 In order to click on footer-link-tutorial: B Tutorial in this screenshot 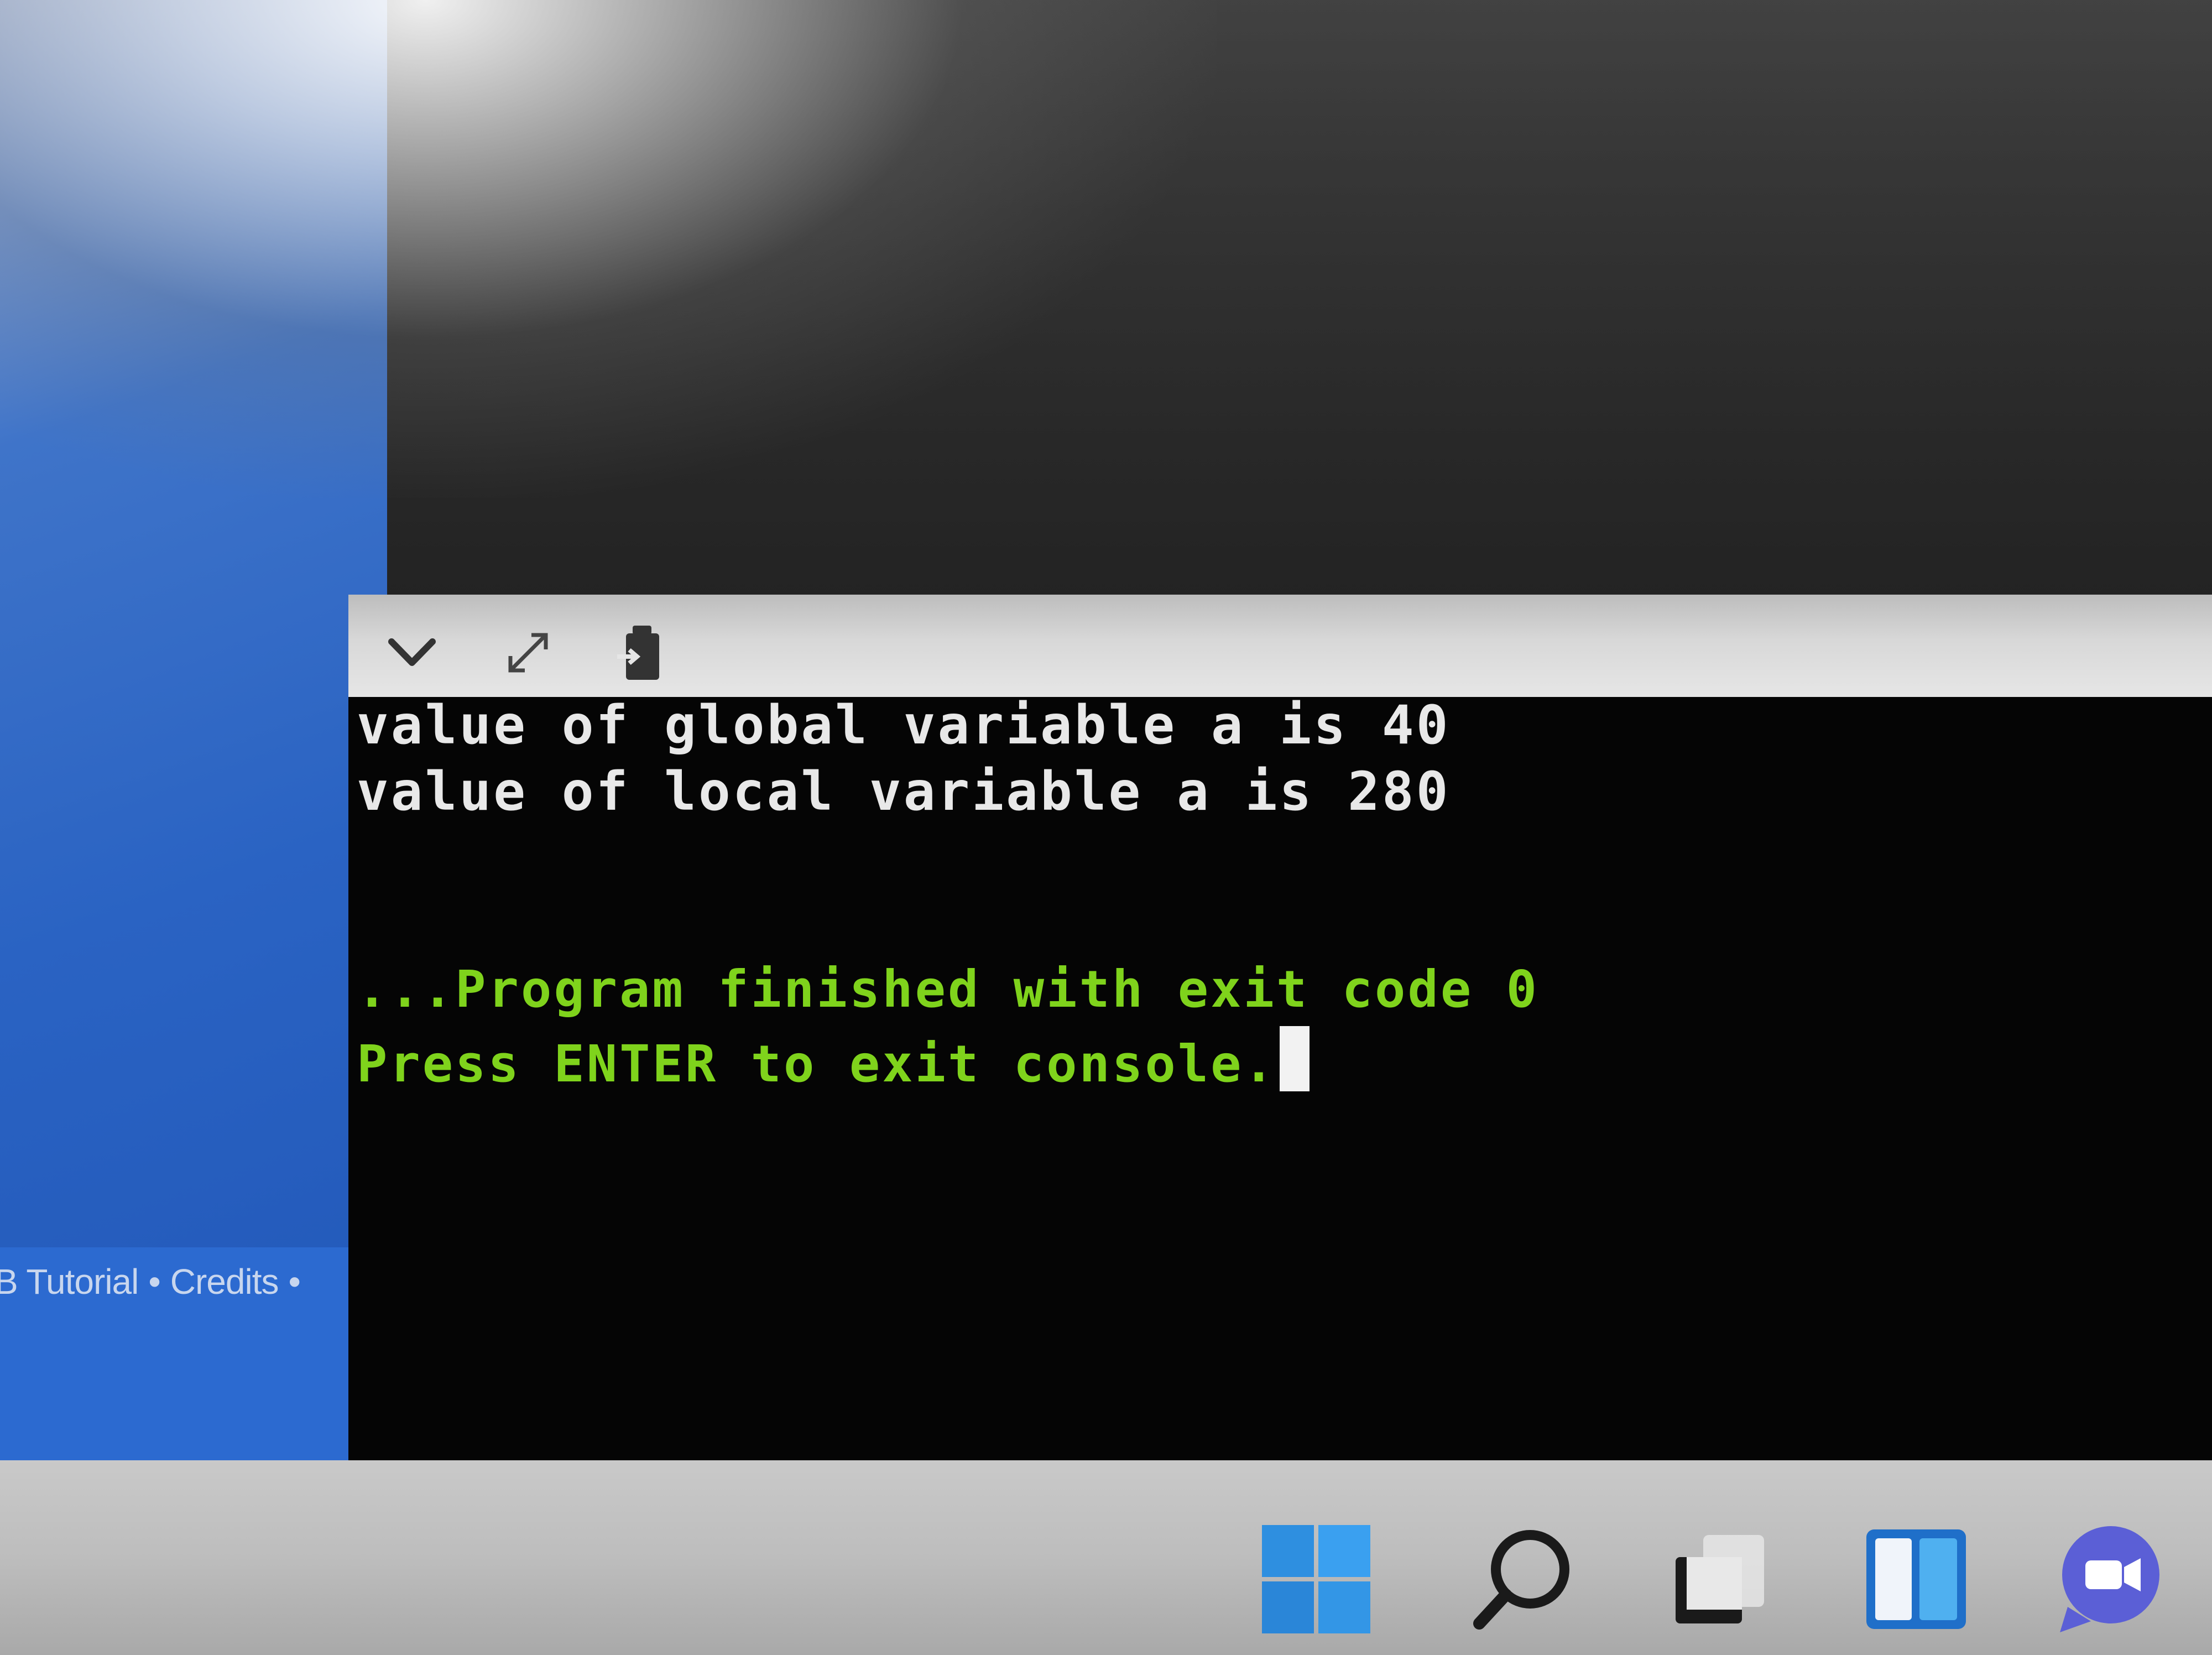, I will do `click(70, 1282)`.